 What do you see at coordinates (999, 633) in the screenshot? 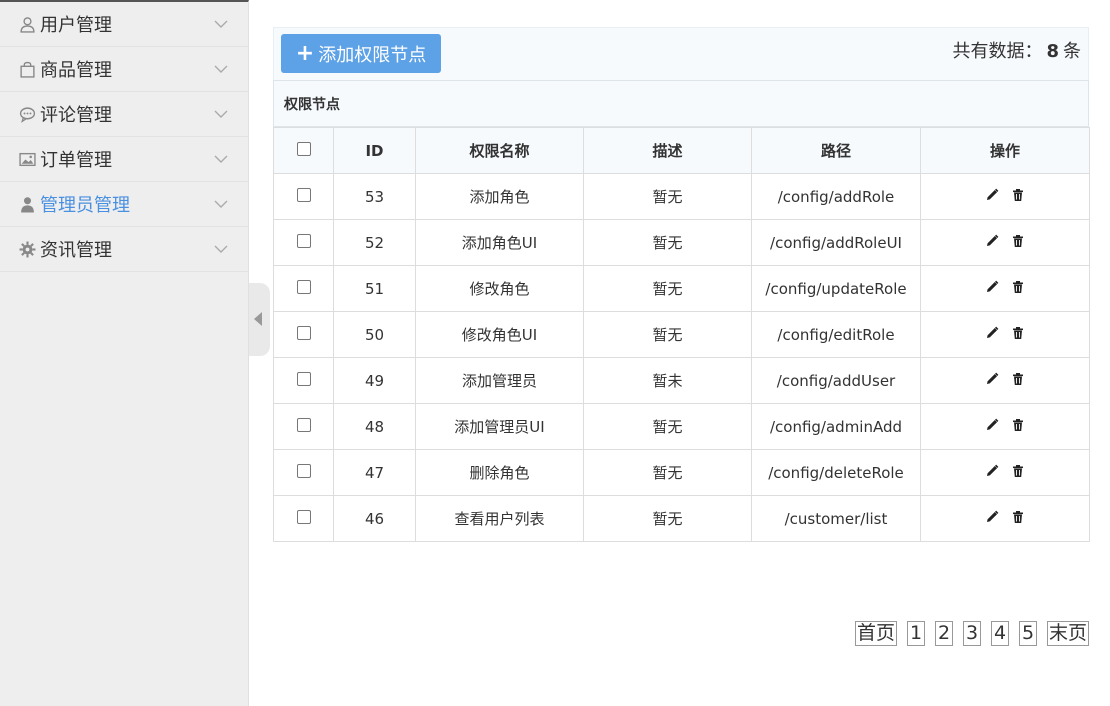
I see `pager-page-4: 4` at bounding box center [999, 633].